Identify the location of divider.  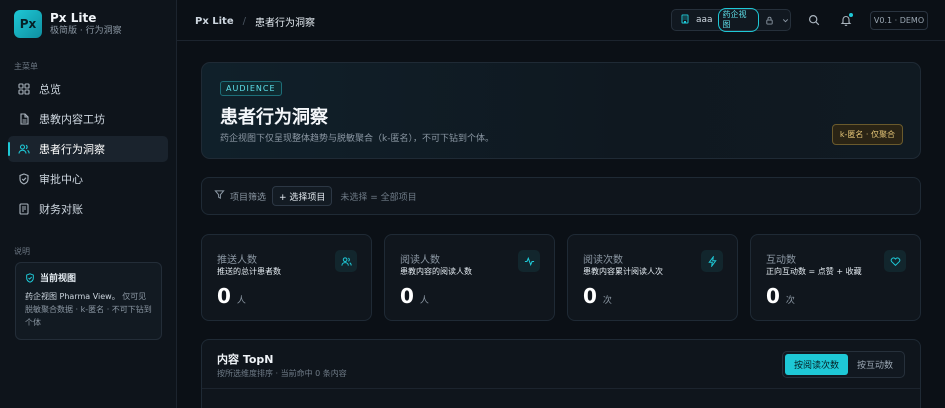
(561, 388).